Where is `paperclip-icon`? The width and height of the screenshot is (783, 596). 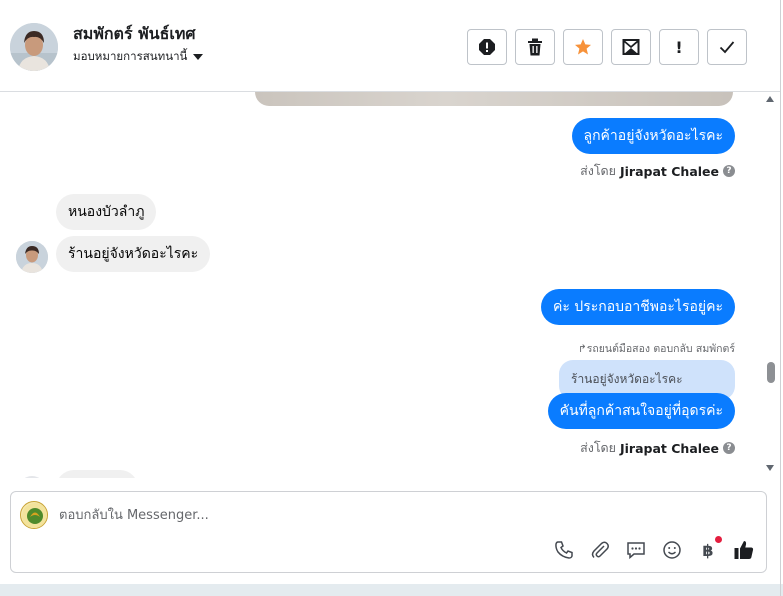
paperclip-icon is located at coordinates (600, 550).